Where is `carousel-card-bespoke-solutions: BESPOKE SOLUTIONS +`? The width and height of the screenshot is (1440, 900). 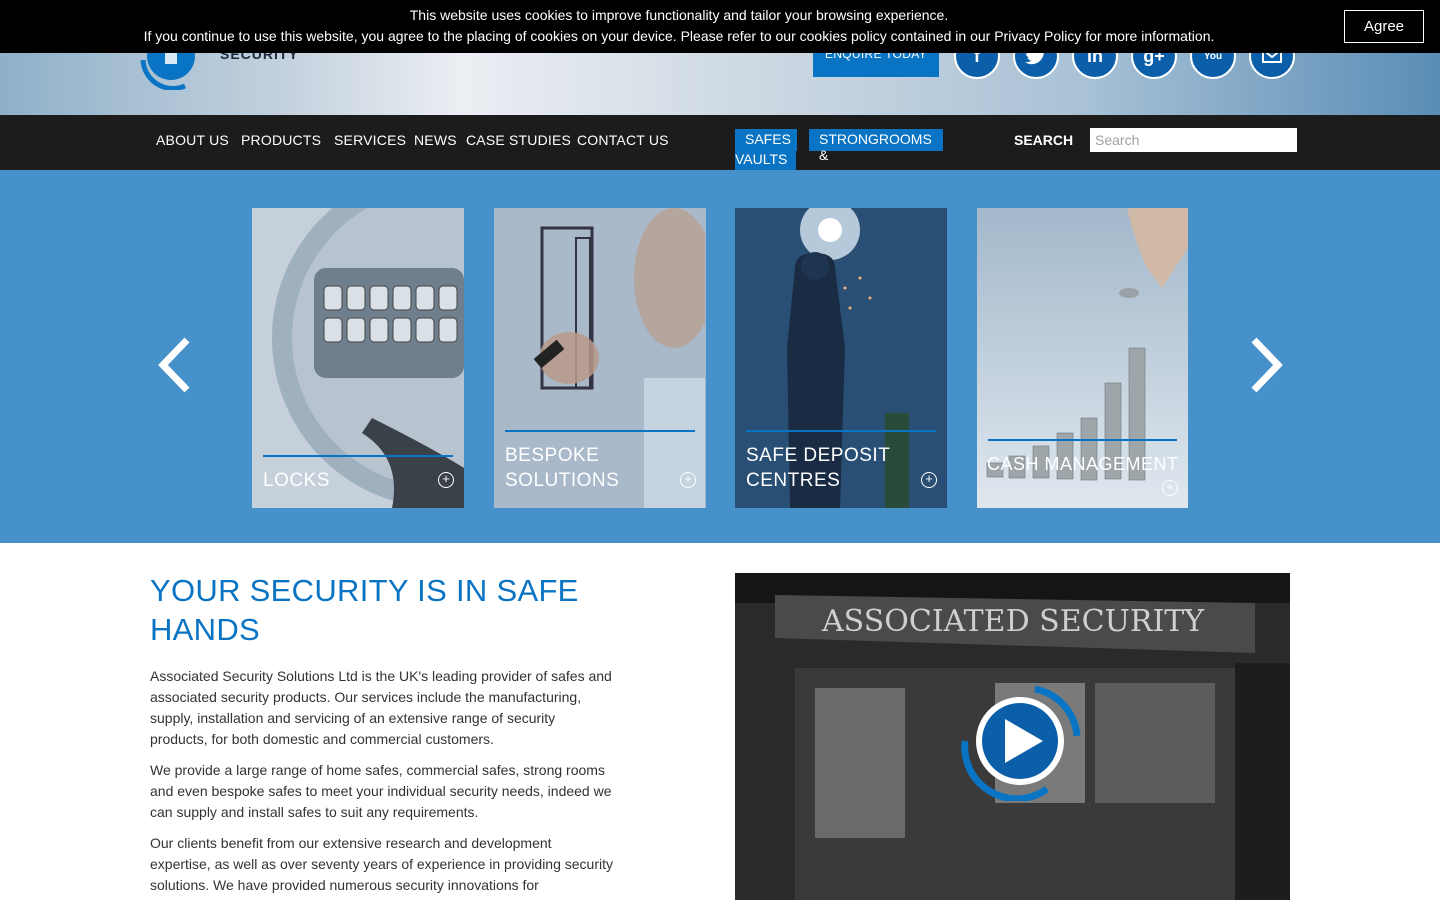 carousel-card-bespoke-solutions: BESPOKE SOLUTIONS + is located at coordinates (600, 358).